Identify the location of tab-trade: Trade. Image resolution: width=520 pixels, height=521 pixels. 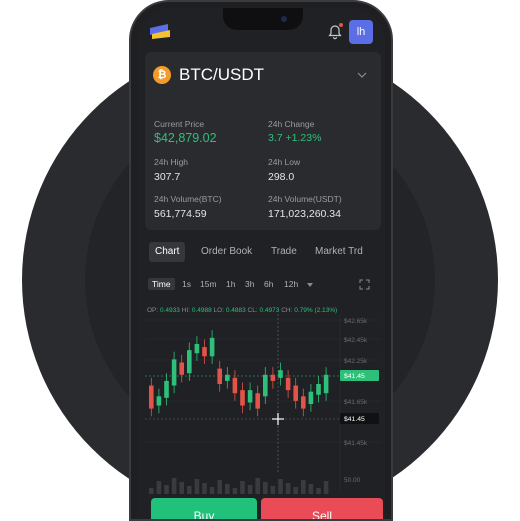
(284, 252).